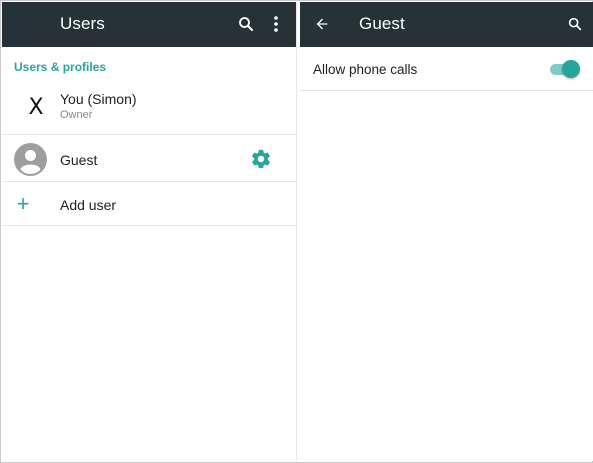 The height and width of the screenshot is (463, 593). Describe the element at coordinates (79, 160) in the screenshot. I see `user-name: Guest` at that location.